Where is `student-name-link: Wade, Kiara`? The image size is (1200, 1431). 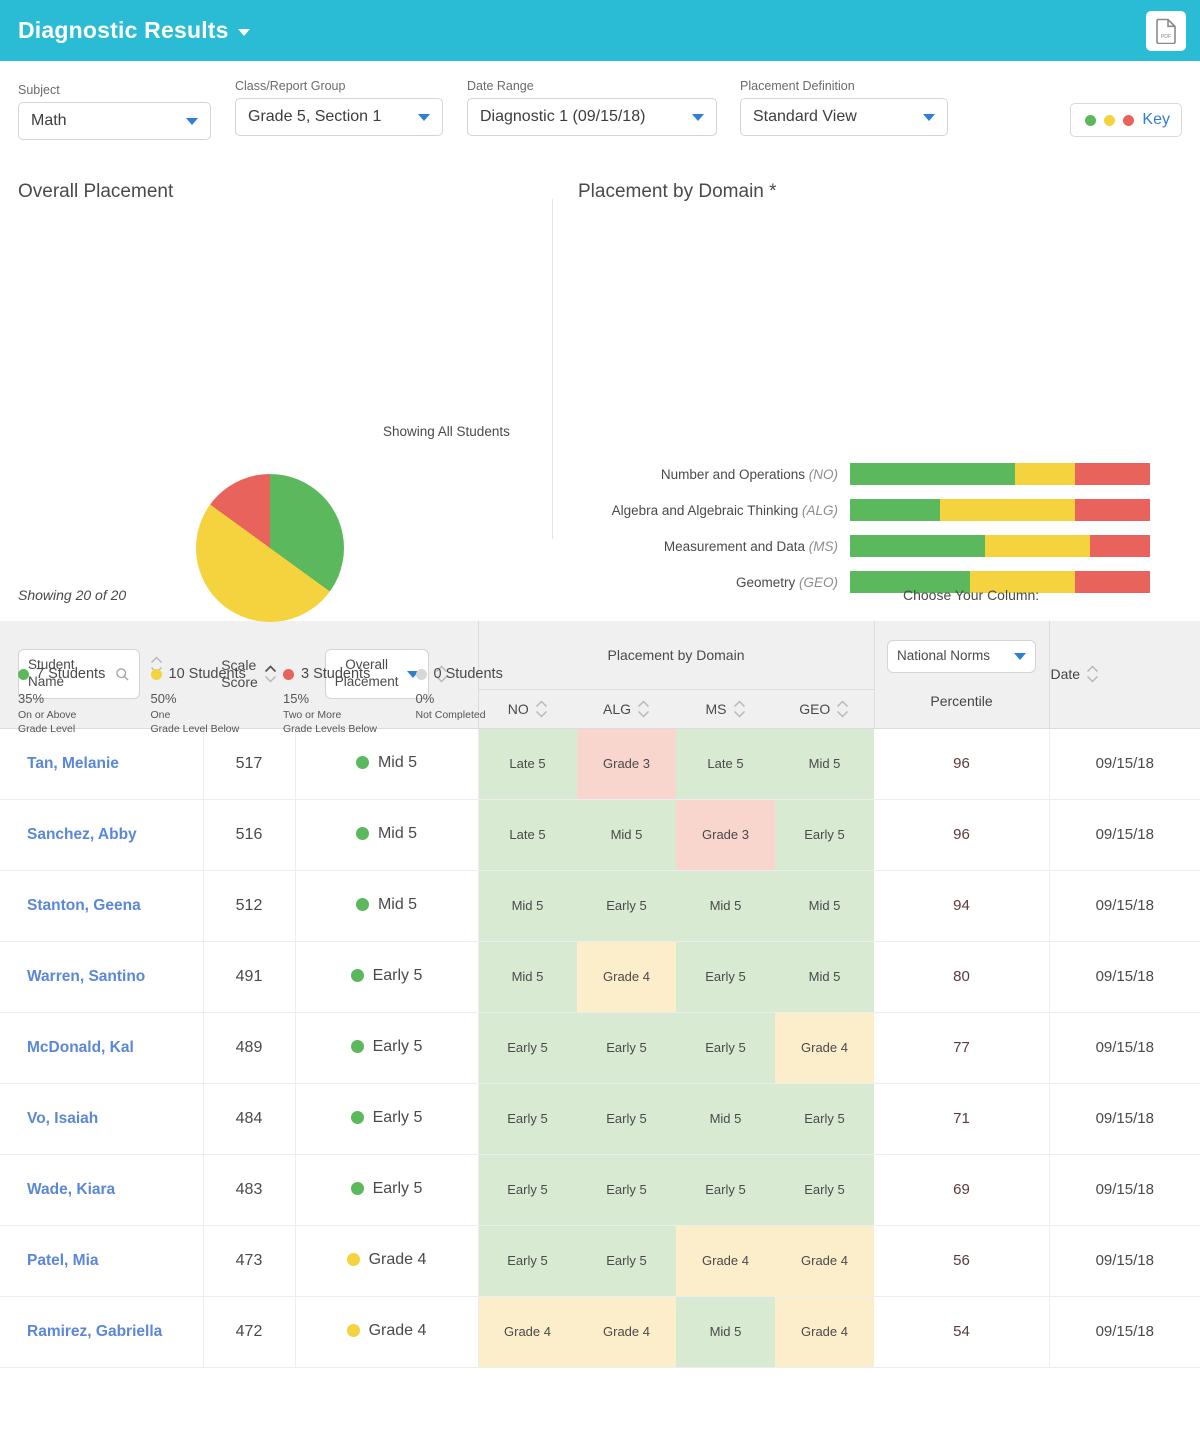
student-name-link: Wade, Kiara is located at coordinates (101, 1190).